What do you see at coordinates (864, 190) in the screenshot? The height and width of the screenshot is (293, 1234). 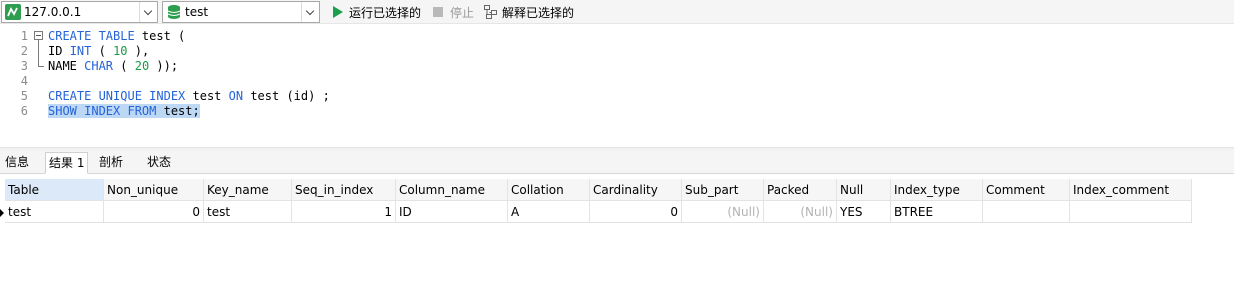 I see `column-header: Null` at bounding box center [864, 190].